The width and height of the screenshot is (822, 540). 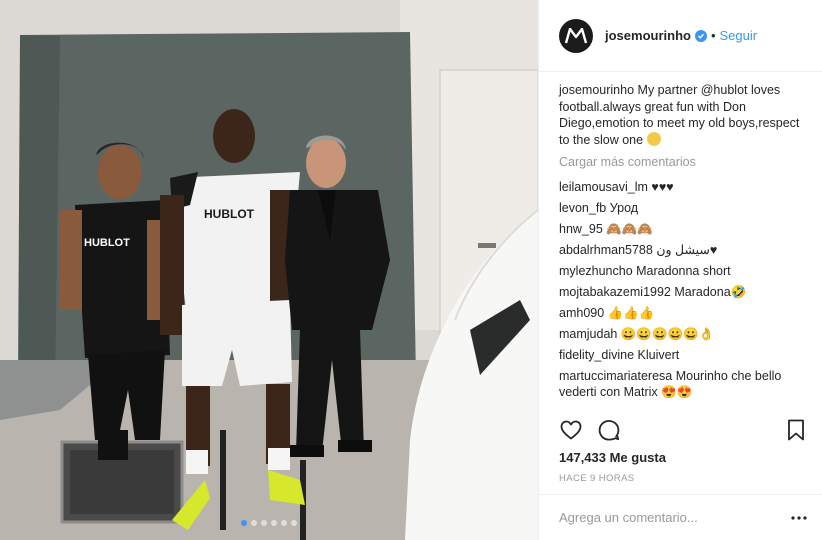 I want to click on post-actions, so click(x=683, y=430).